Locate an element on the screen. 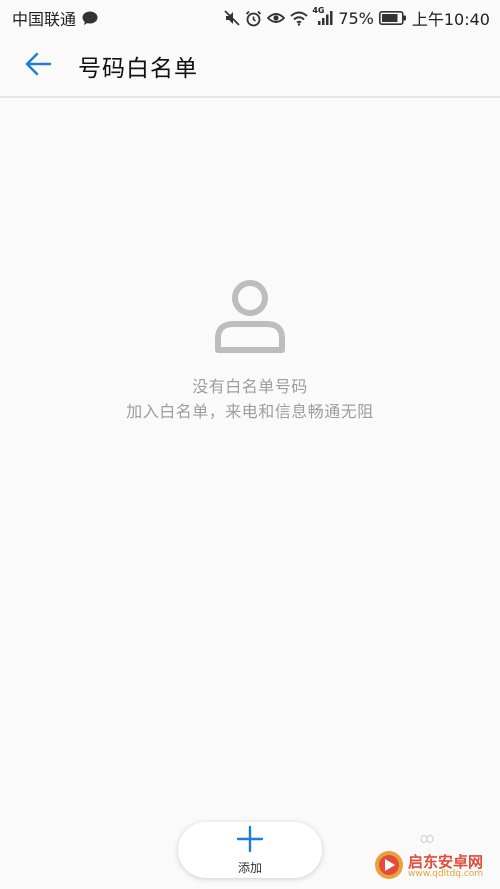 This screenshot has height=889, width=500. status-left: 中国联通 is located at coordinates (55, 18).